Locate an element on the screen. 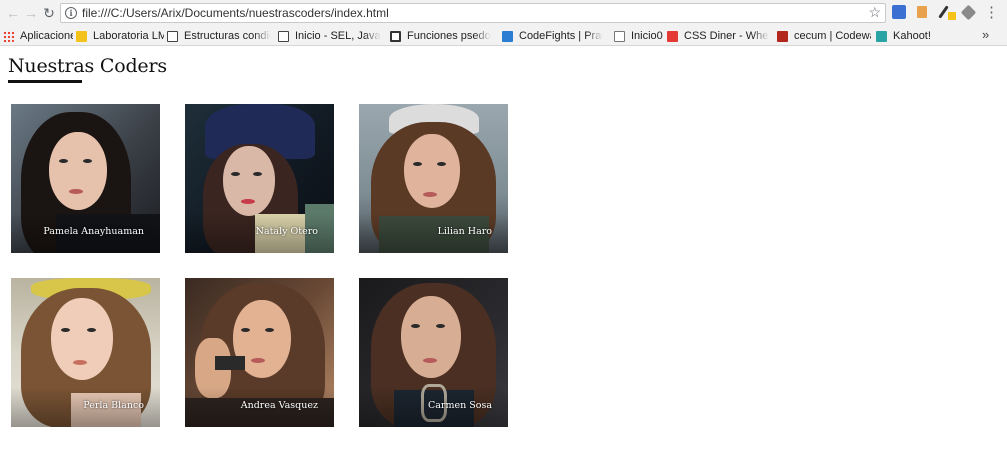 This screenshot has width=1007, height=458. translate-extension-icon is located at coordinates (899, 12).